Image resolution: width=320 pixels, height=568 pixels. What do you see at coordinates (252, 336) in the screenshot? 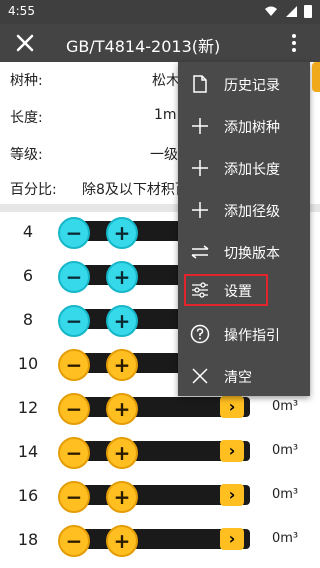
I see `menu-item-label: 操作指引` at bounding box center [252, 336].